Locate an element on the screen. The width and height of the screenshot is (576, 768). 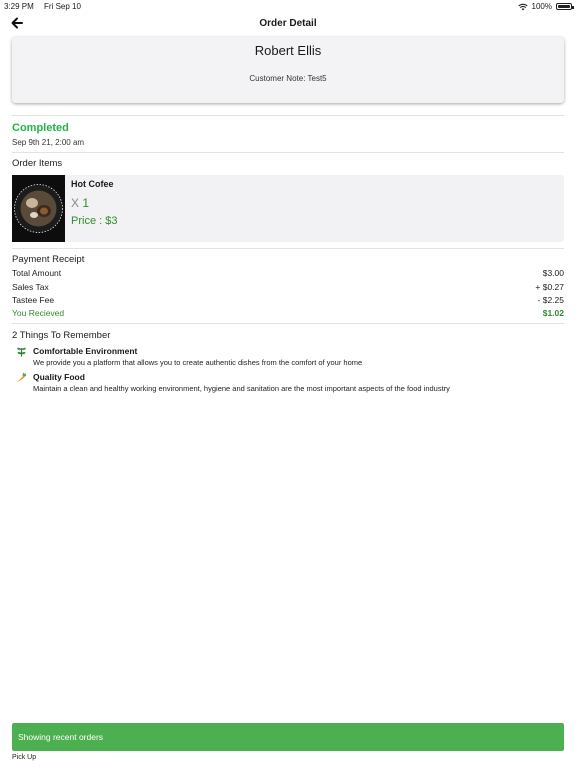
item-image is located at coordinates (38, 208).